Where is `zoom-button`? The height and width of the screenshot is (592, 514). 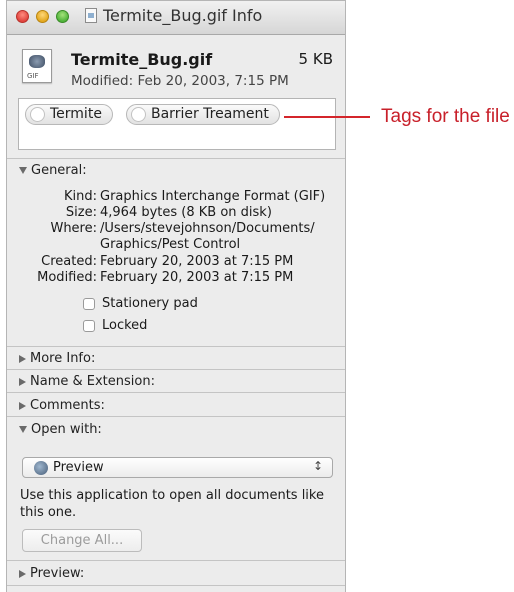
zoom-button is located at coordinates (62, 16).